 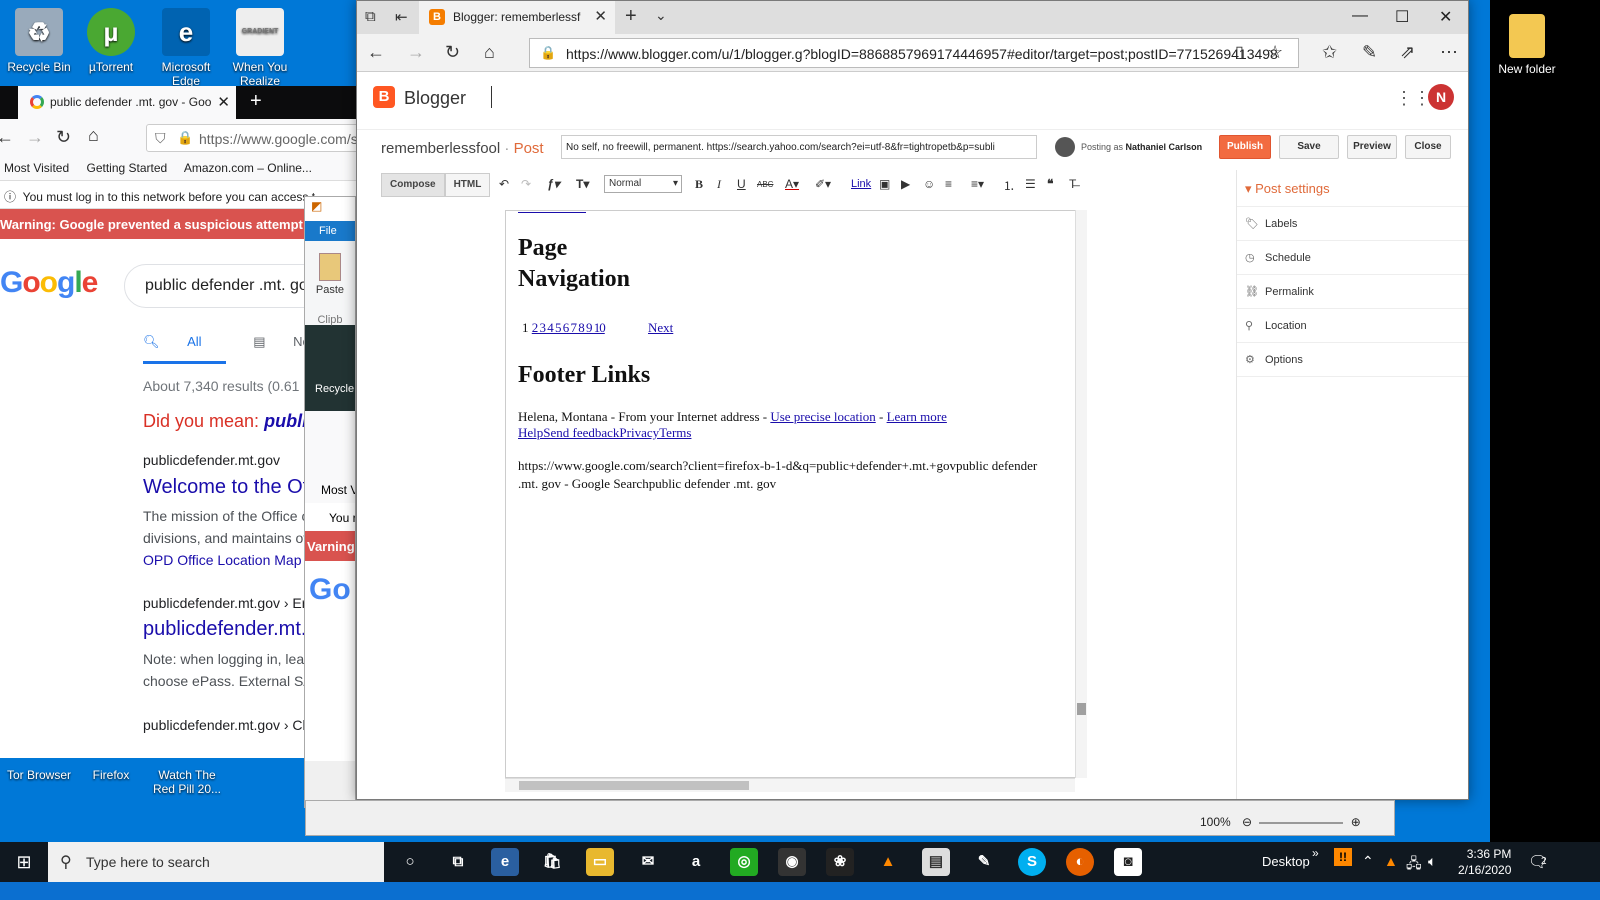 I want to click on desktop-icon-recycle-bin: ♻ Recycle Bin, so click(x=39, y=38).